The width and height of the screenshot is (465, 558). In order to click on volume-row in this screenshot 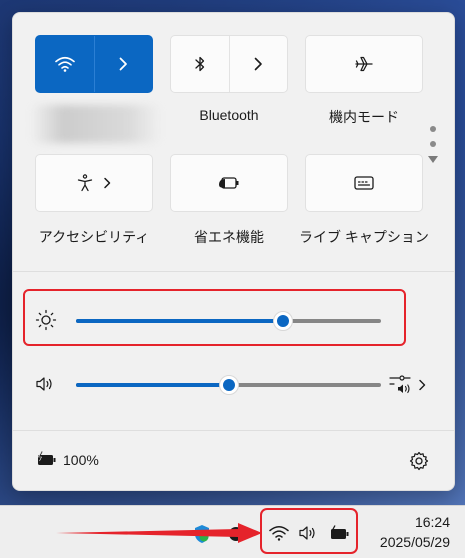, I will do `click(233, 385)`.